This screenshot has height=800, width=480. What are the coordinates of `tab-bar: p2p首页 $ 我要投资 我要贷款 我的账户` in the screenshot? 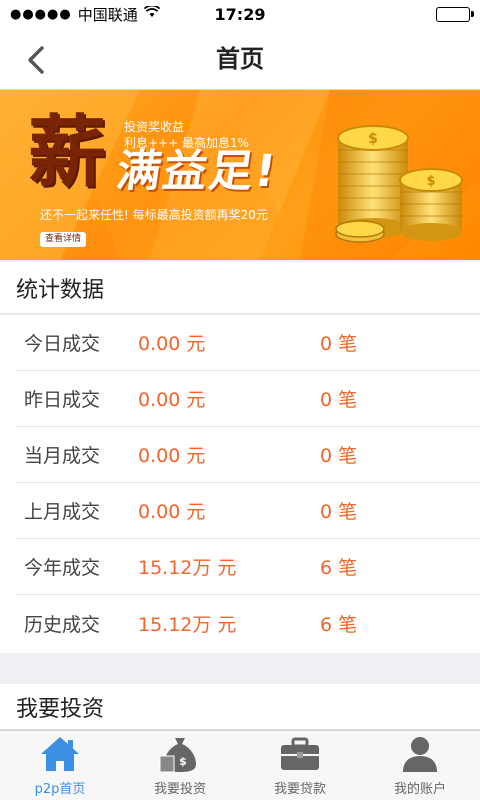 It's located at (240, 765).